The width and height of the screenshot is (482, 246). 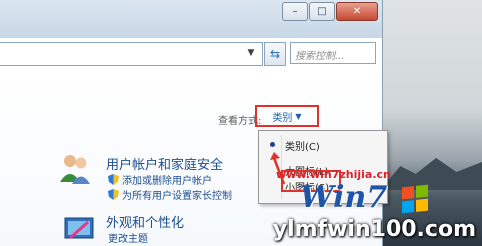 I want to click on watermark-bottom: ylmfwin100.com, so click(x=374, y=229).